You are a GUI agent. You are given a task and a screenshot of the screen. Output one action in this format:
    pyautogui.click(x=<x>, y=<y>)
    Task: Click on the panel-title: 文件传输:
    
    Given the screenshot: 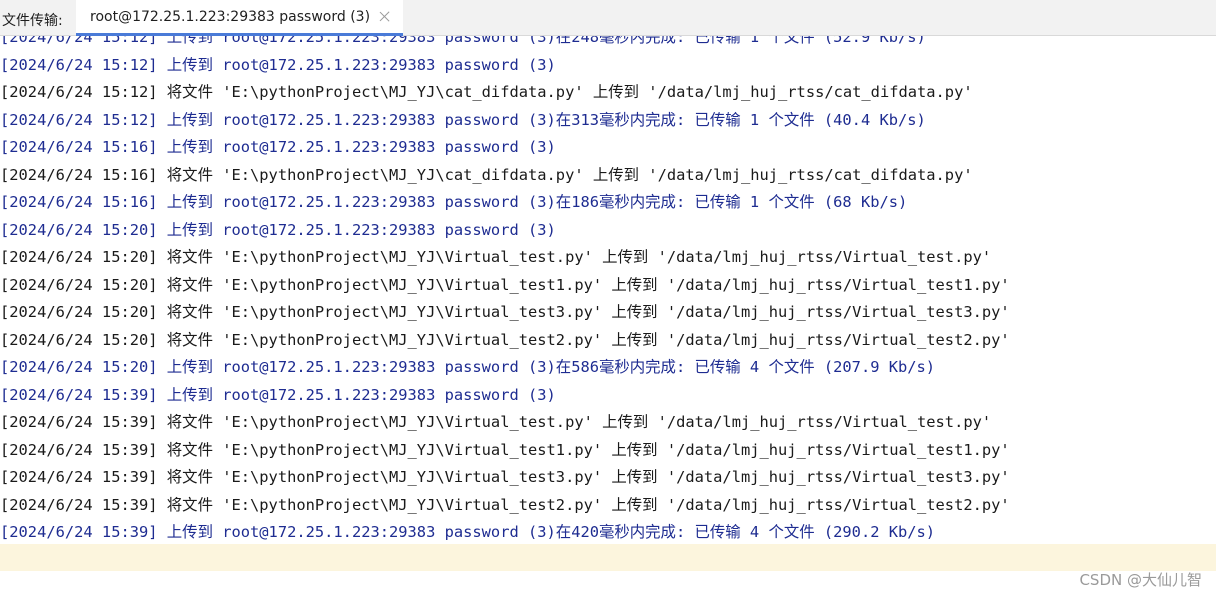 What is the action you would take?
    pyautogui.click(x=32, y=21)
    